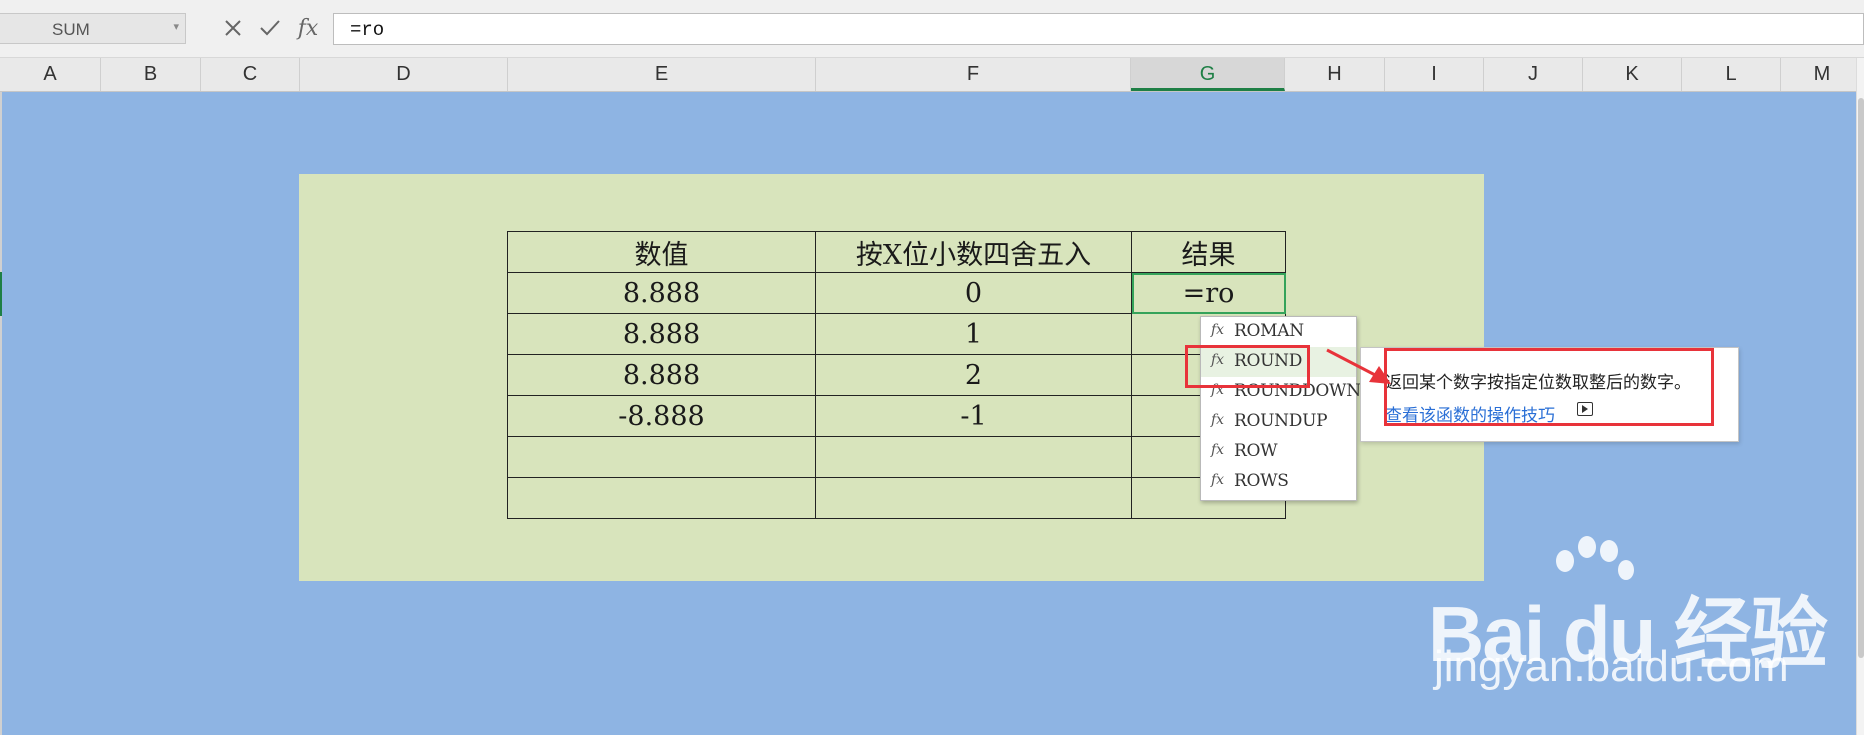 Image resolution: width=1864 pixels, height=735 pixels. What do you see at coordinates (973, 74) in the screenshot?
I see `column-header-f: F` at bounding box center [973, 74].